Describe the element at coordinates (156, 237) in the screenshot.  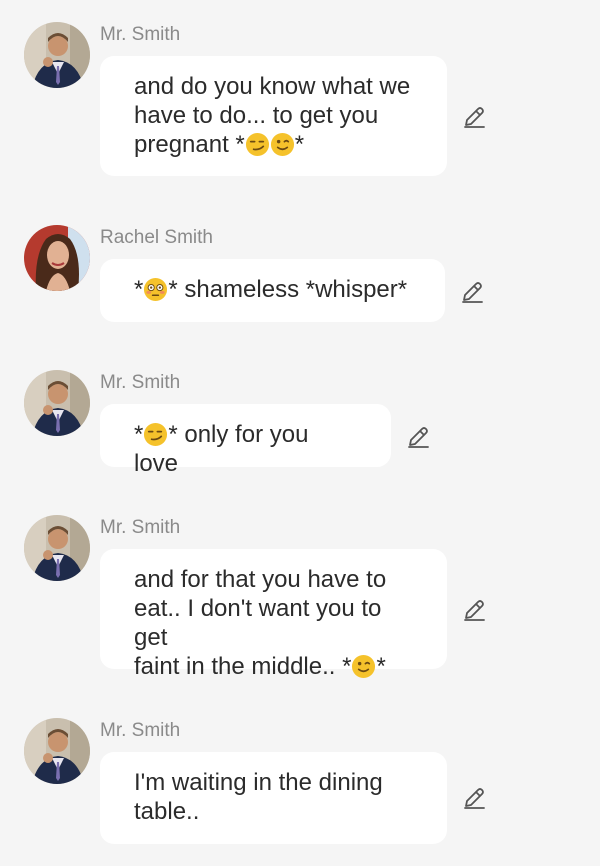
I see `sender-name: Rachel Smith` at that location.